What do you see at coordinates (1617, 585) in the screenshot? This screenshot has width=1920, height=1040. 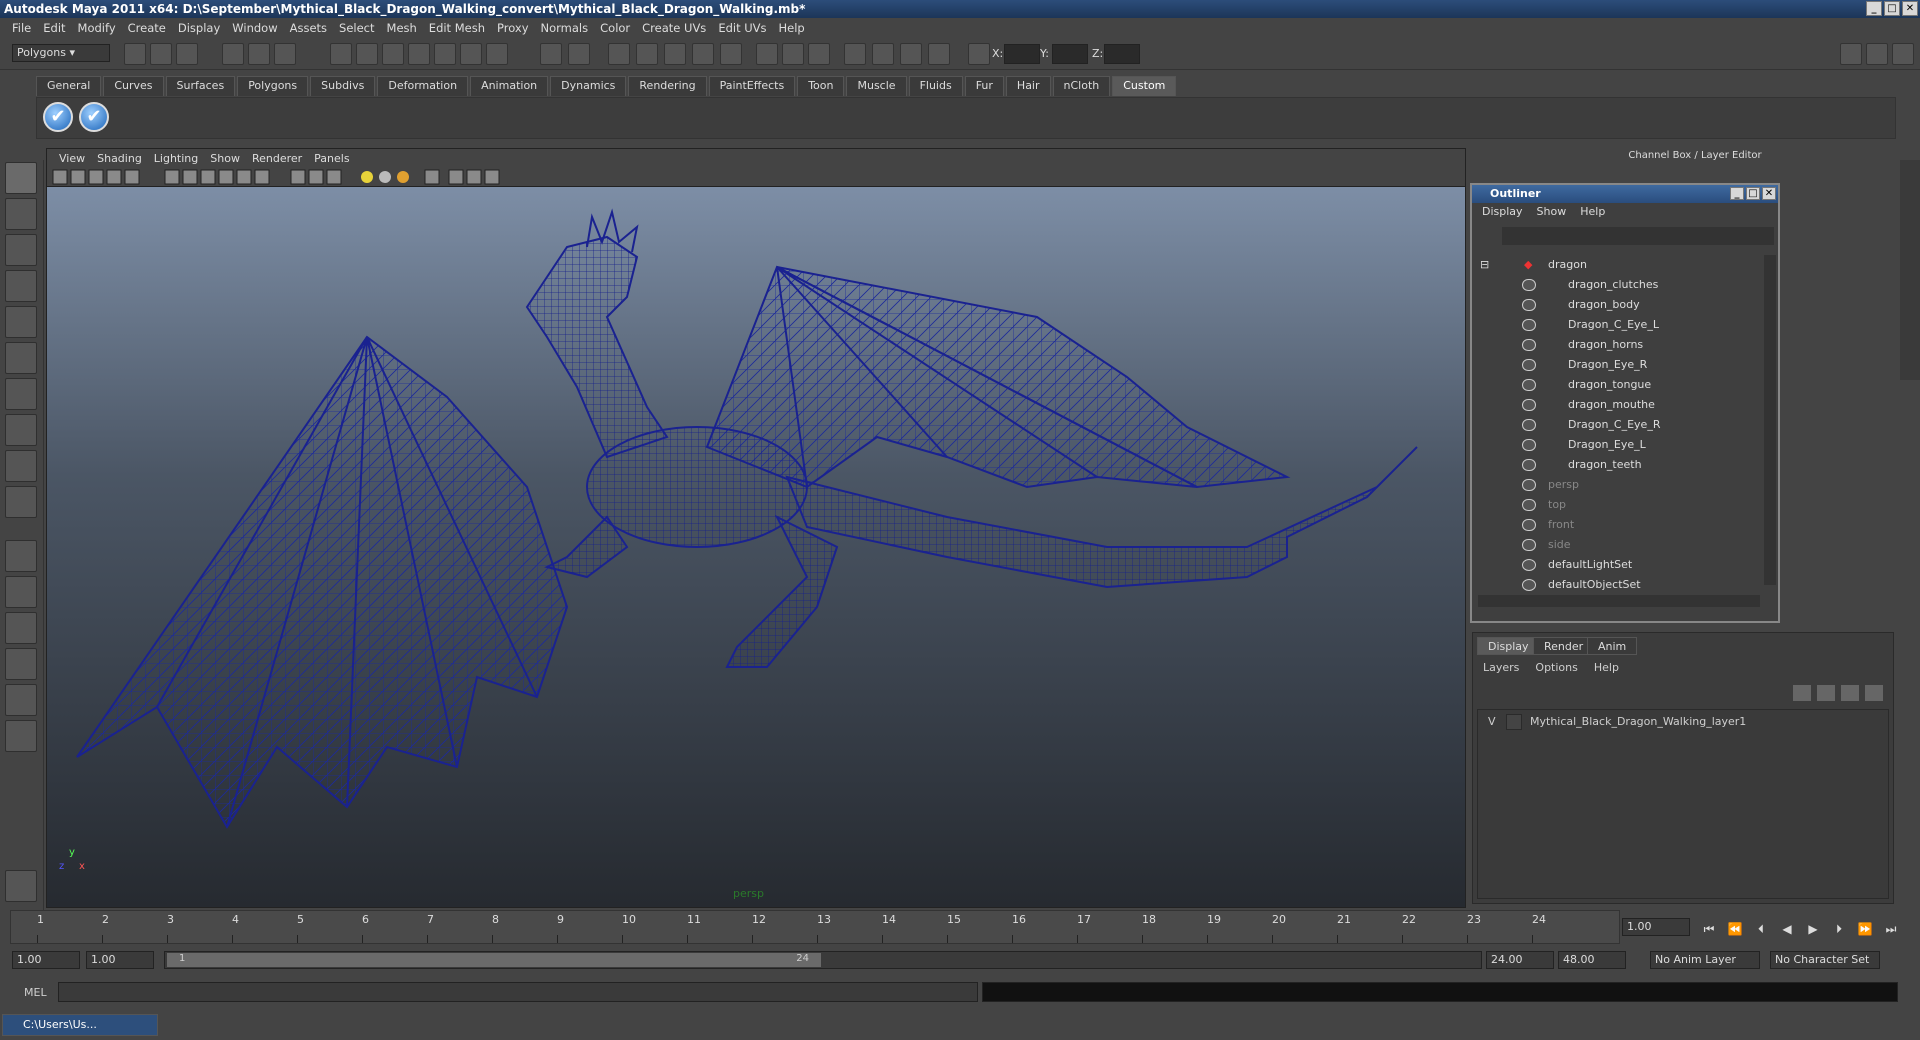 I see `outliner-item: defaultObjectSet` at bounding box center [1617, 585].